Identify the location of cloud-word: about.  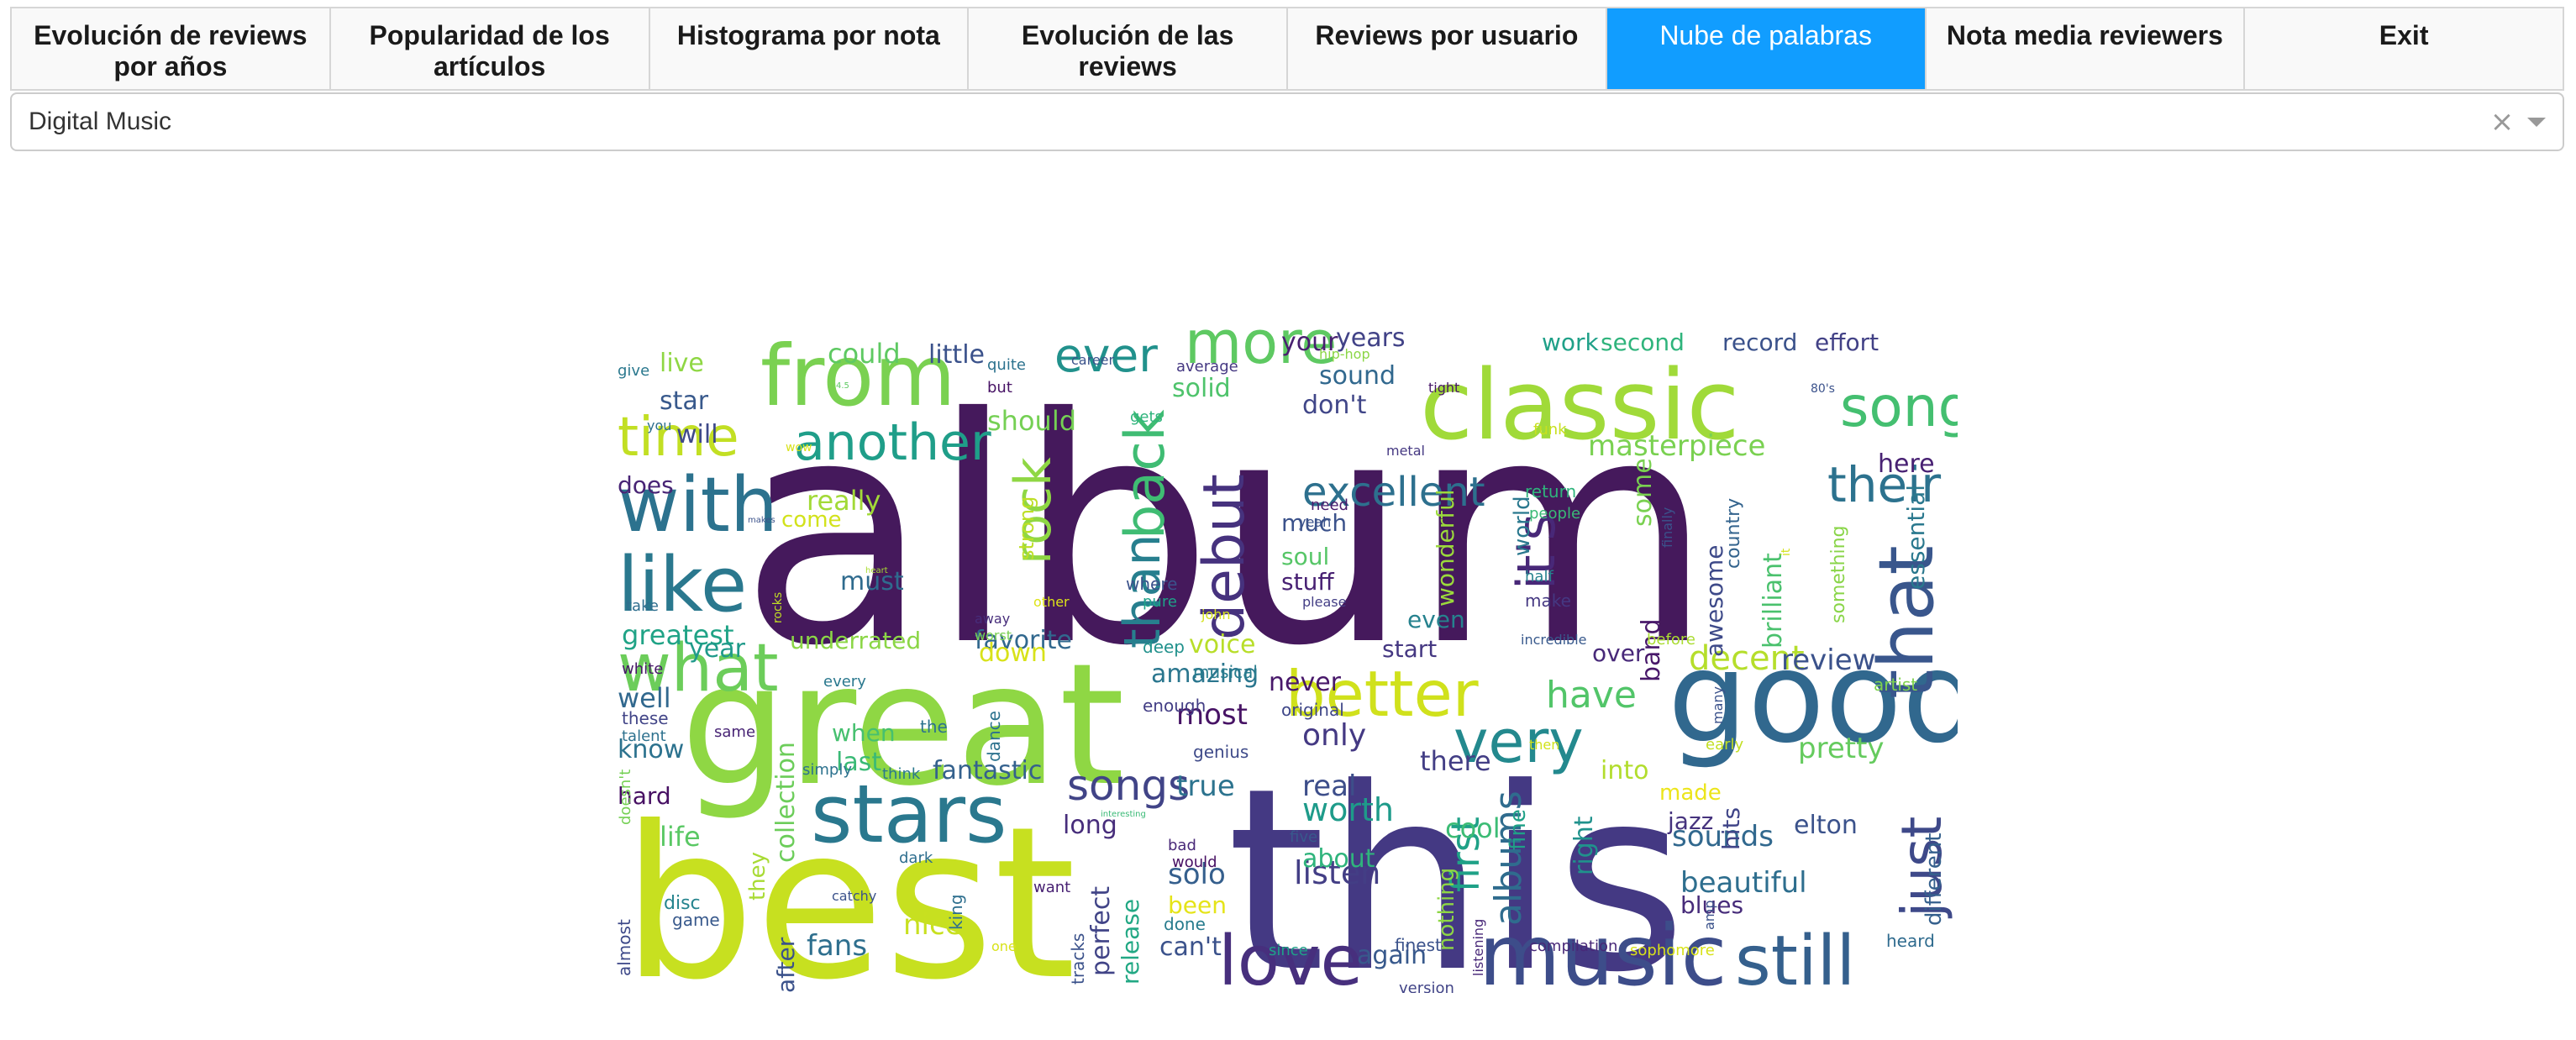
(1338, 859).